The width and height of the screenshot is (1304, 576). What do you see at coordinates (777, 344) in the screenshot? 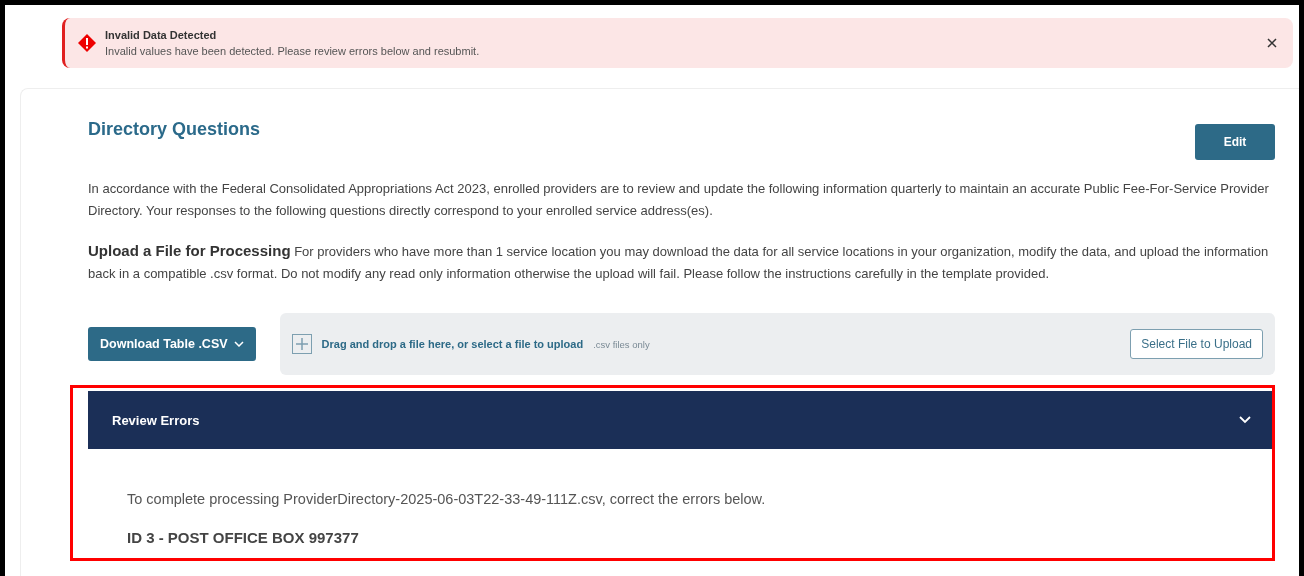
I see `file-dropzone: Drag and drop a file here, or select a file to upload .csv files only Select File to Upload` at bounding box center [777, 344].